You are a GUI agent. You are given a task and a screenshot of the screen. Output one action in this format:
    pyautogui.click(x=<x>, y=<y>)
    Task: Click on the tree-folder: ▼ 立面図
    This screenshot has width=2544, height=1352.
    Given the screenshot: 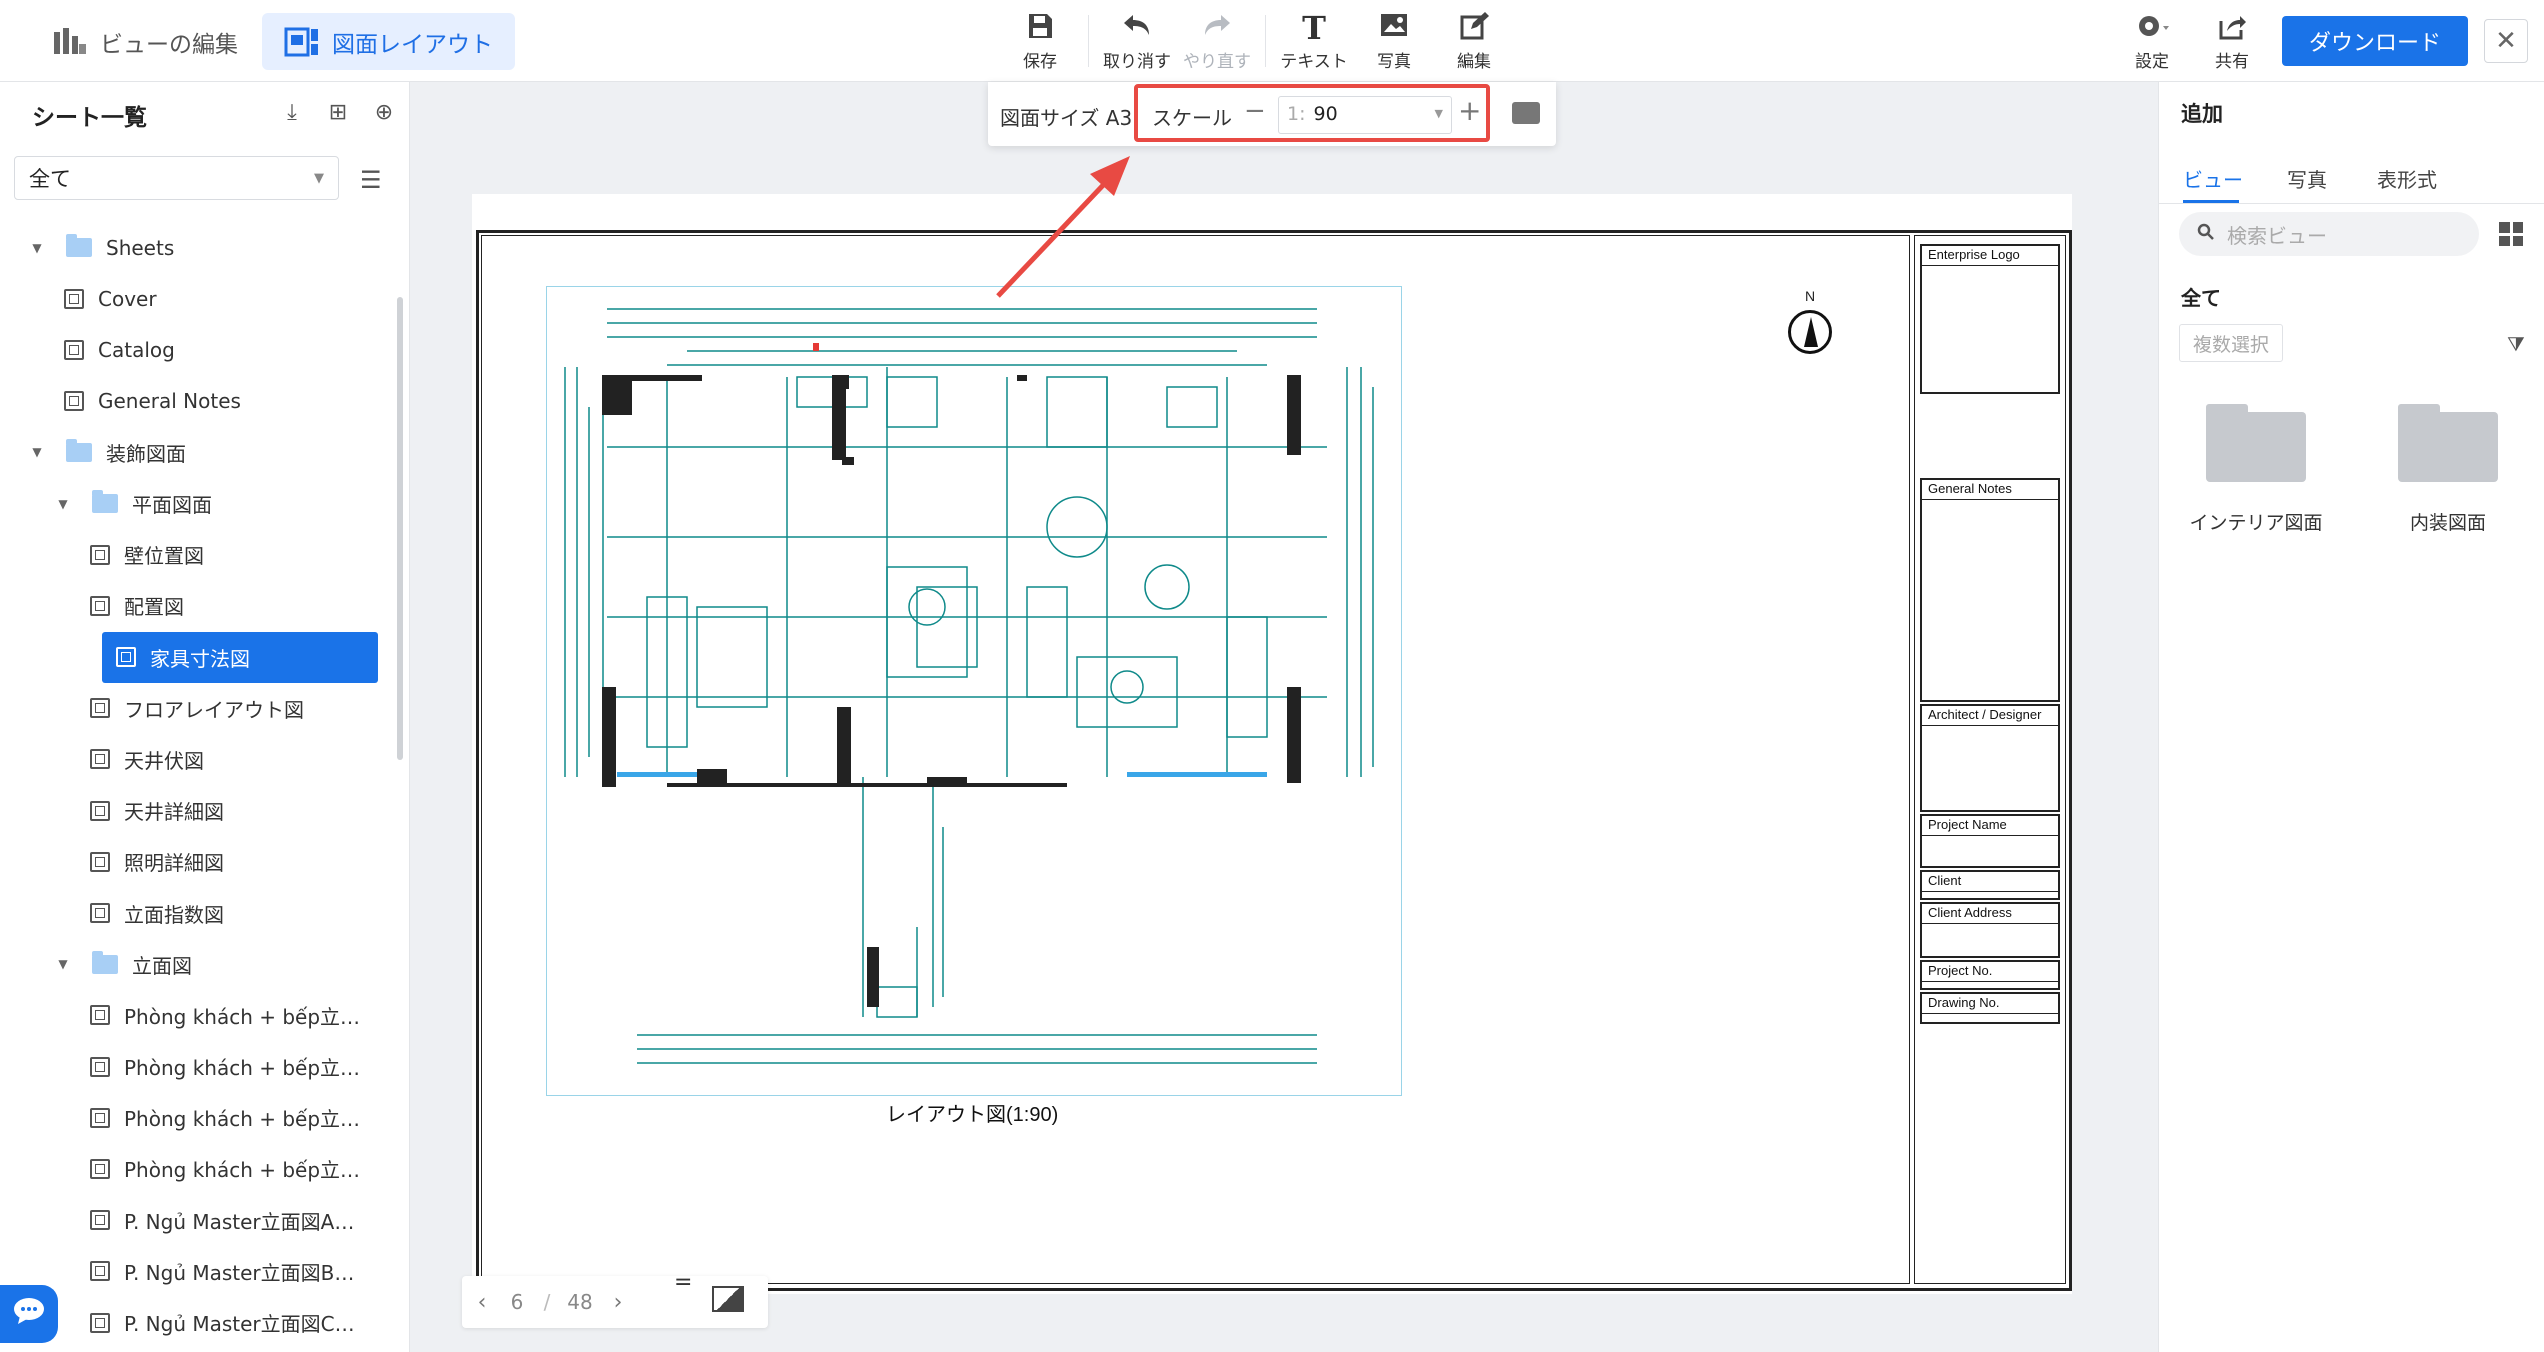 What is the action you would take?
    pyautogui.click(x=197, y=964)
    